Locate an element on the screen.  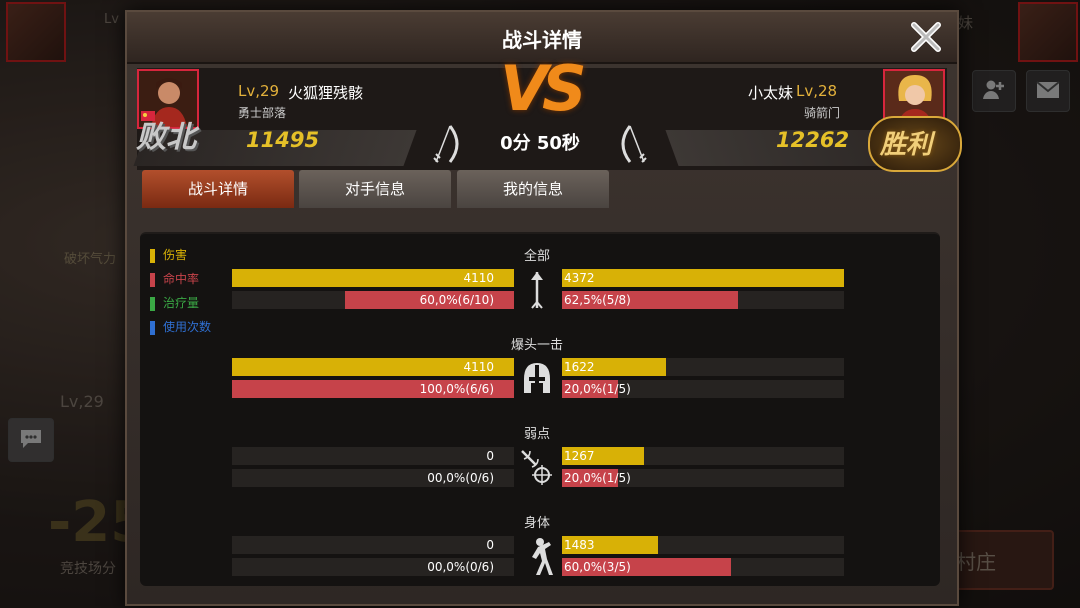
right-hit-track: 60,0%(3/5) is located at coordinates (703, 567).